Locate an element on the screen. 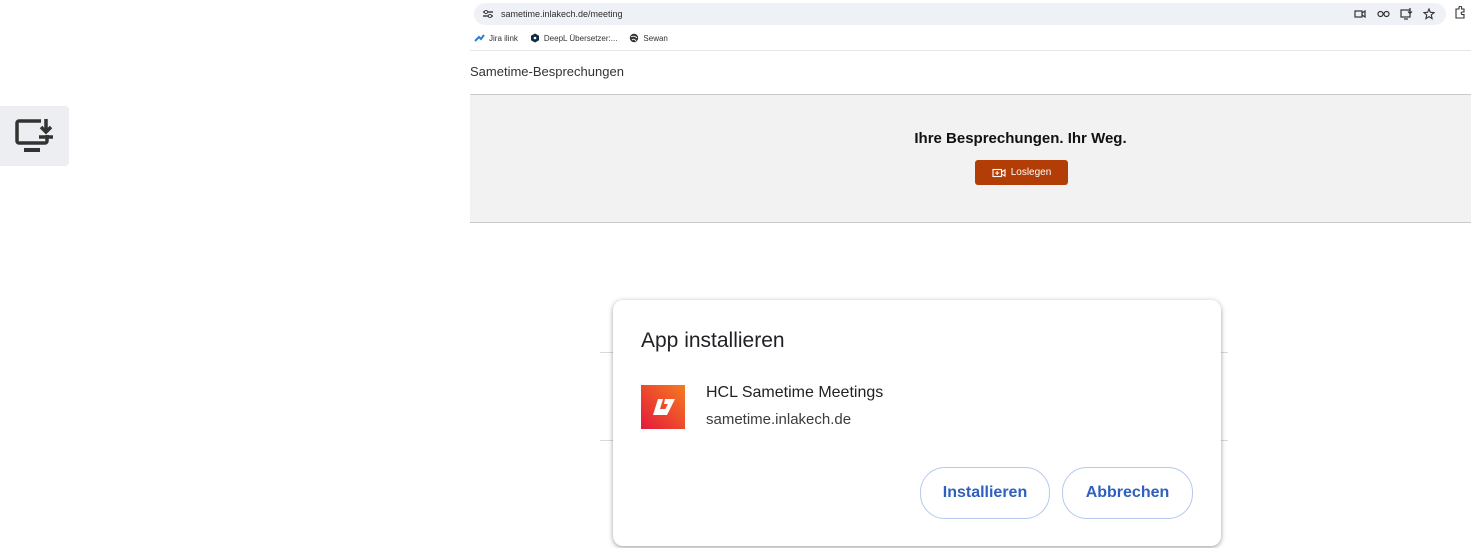  dialog-title: App installieren is located at coordinates (713, 340).